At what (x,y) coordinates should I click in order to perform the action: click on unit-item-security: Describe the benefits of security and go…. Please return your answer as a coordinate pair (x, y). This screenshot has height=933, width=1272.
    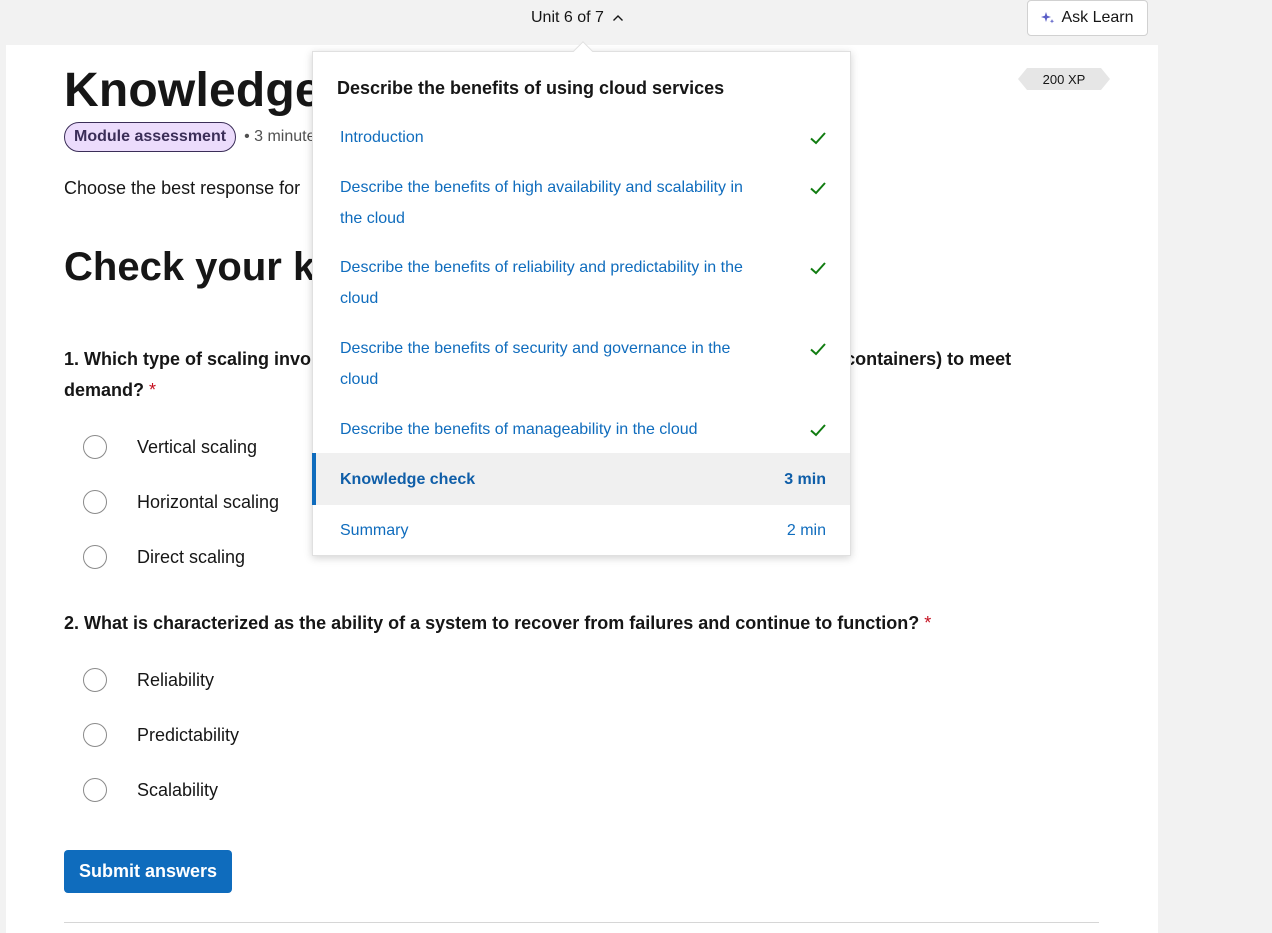
    Looking at the image, I should click on (581, 364).